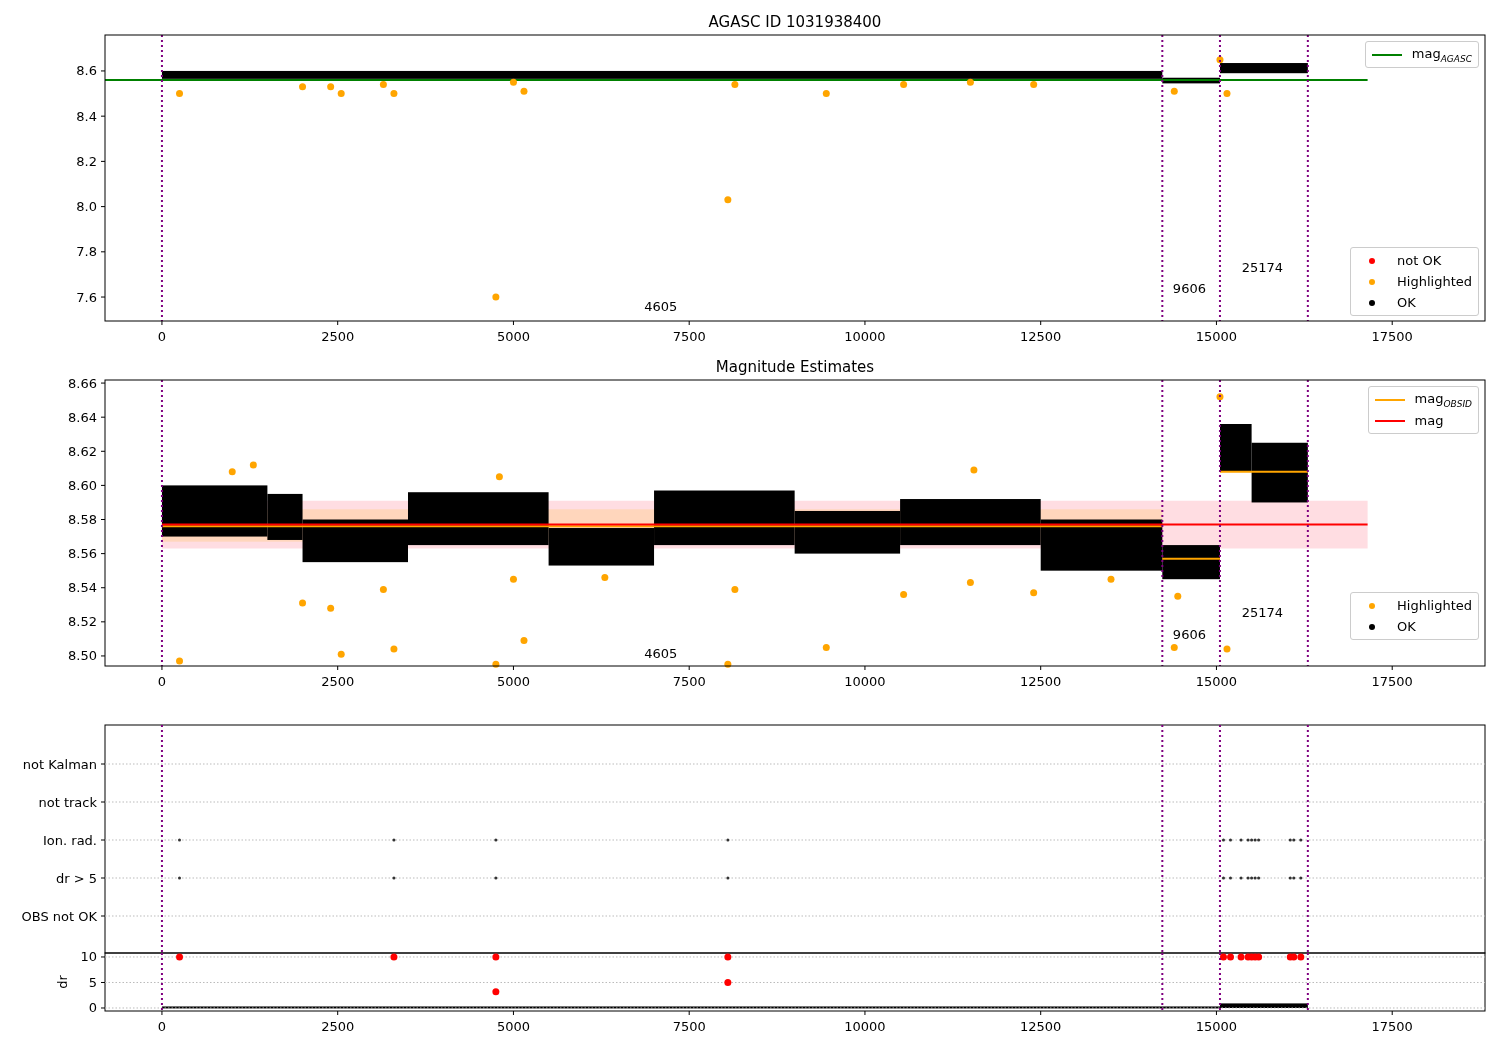 The image size is (1500, 1050). Describe the element at coordinates (82, 554) in the screenshot. I see `tick-label: 8.56` at that location.